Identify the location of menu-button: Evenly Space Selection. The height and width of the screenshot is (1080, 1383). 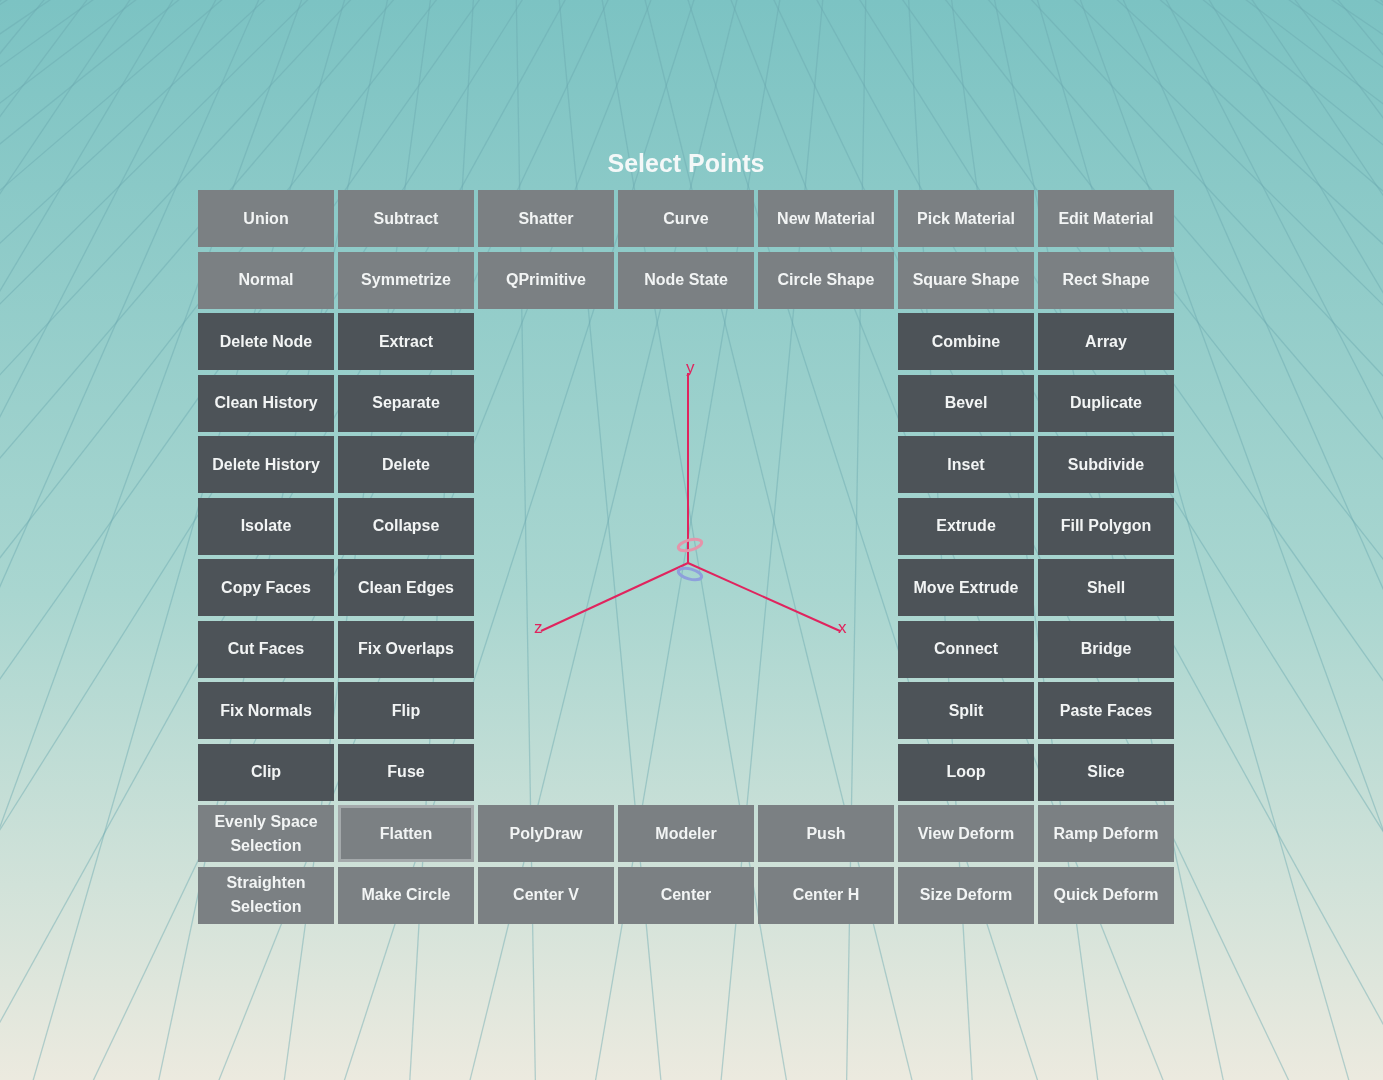
(266, 833).